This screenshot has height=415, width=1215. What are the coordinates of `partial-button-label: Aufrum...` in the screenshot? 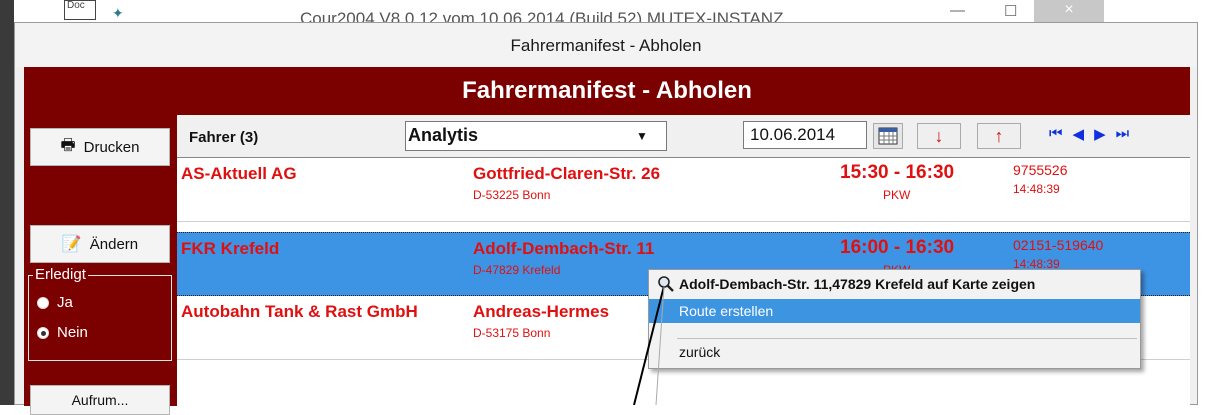 It's located at (100, 400).